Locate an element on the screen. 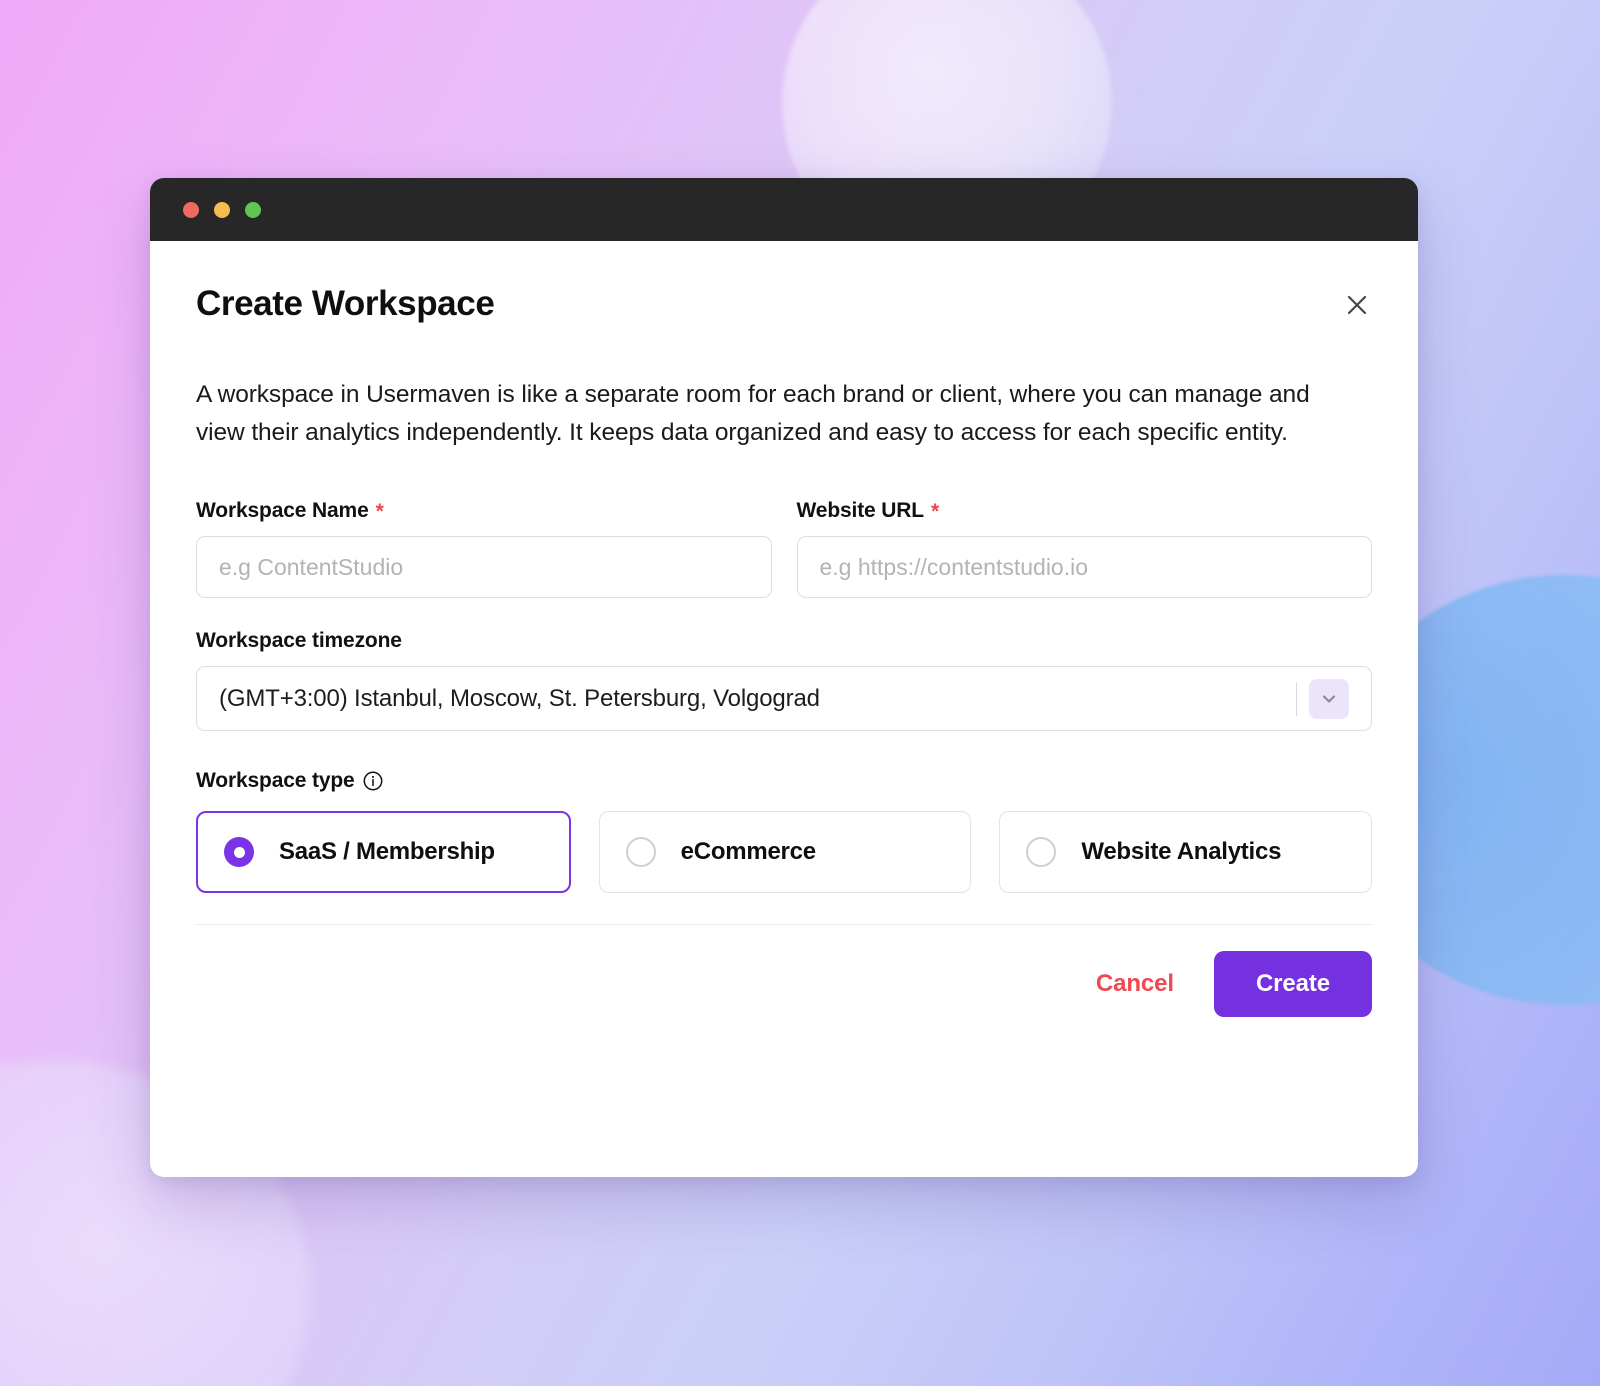 The height and width of the screenshot is (1386, 1600). form-row-primary: Workspace Name * Website URL * is located at coordinates (784, 549).